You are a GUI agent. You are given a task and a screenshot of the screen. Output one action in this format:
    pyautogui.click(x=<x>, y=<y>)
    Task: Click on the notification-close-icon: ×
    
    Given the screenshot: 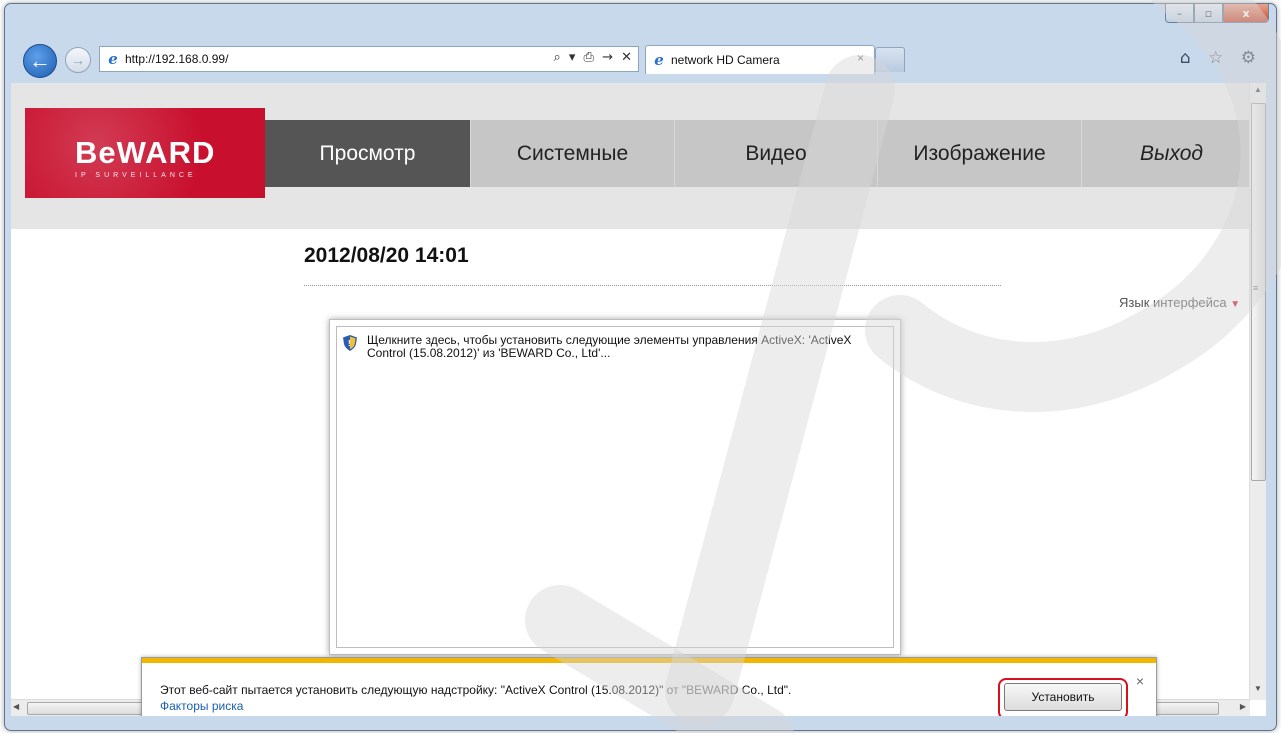 What is the action you would take?
    pyautogui.click(x=1140, y=681)
    